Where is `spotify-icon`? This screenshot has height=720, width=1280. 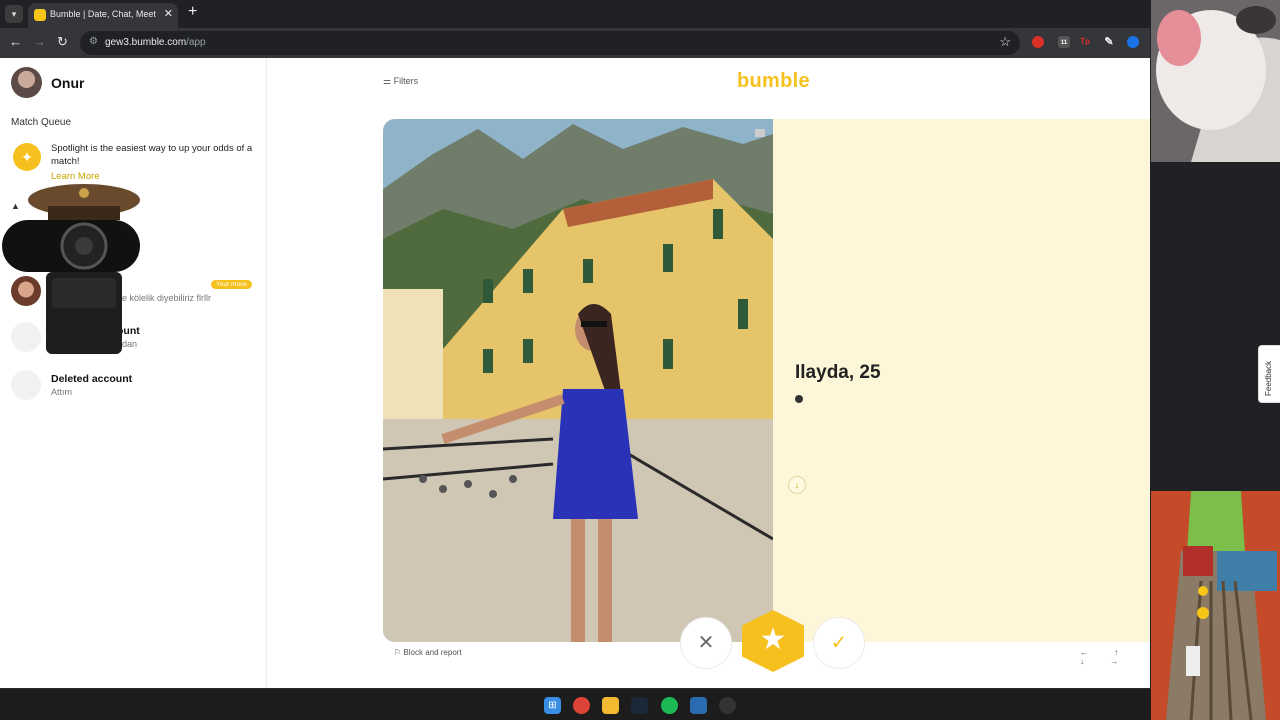 spotify-icon is located at coordinates (669, 705).